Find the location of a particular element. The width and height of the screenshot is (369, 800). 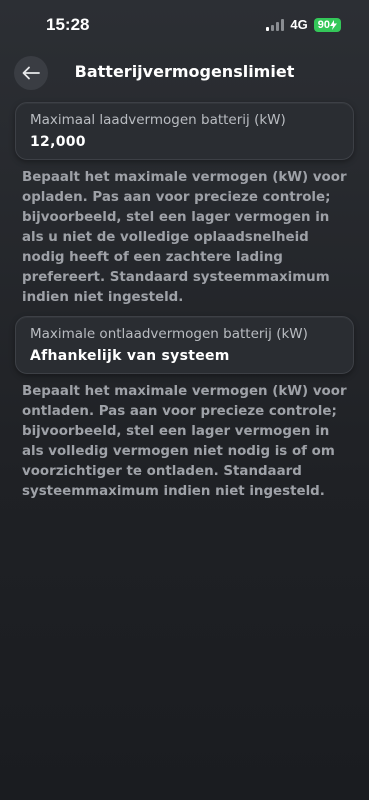

battery-level: 90 is located at coordinates (323, 24).